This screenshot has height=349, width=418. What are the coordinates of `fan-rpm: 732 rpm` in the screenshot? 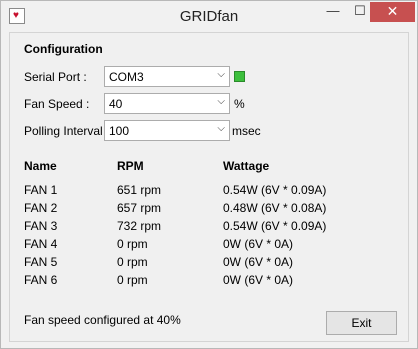 It's located at (139, 226).